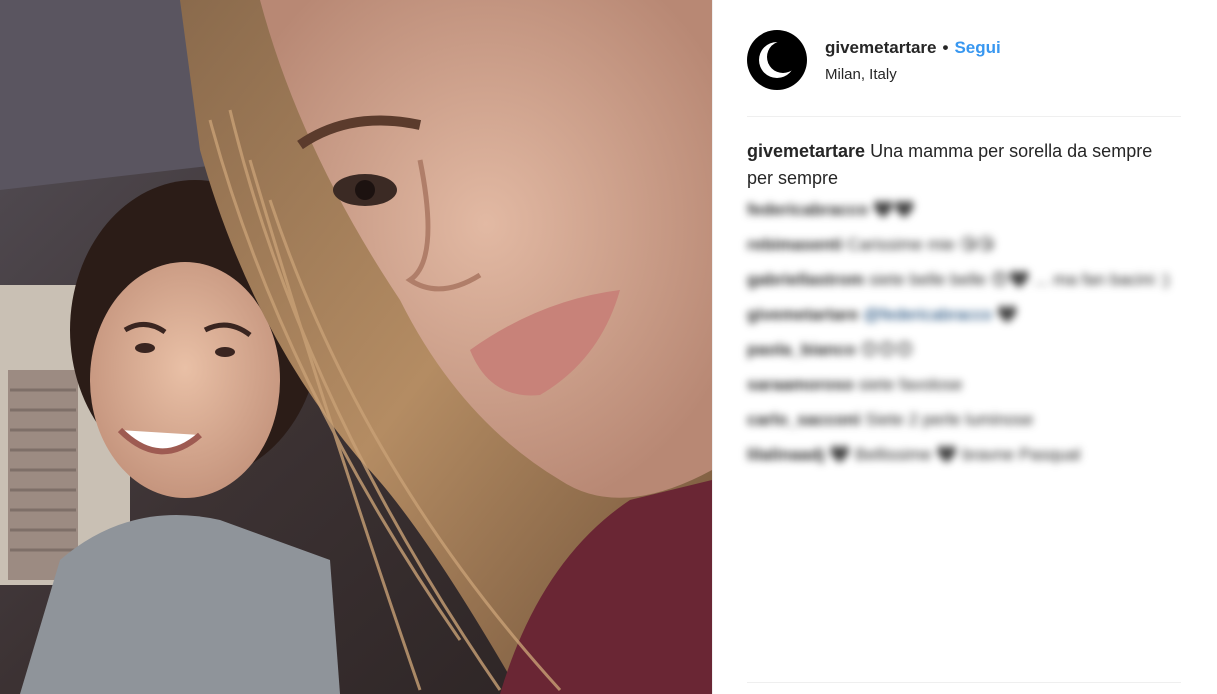  Describe the element at coordinates (803, 314) in the screenshot. I see `comment-username: givemetartare` at that location.